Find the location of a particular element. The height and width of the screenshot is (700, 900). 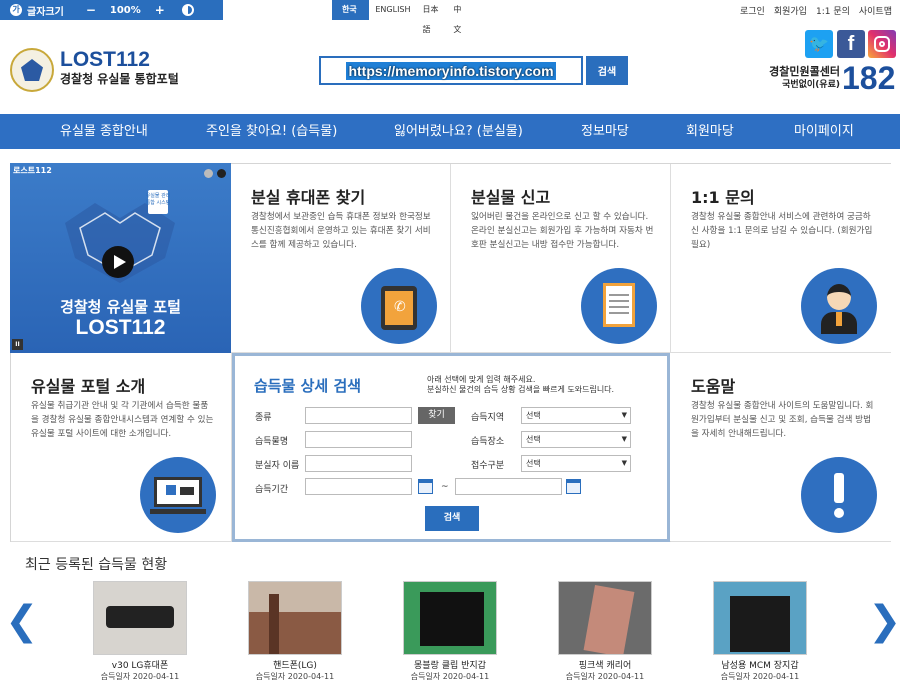

call-center-info: 경찰민원콜센터 국번없이(유료) is located at coordinates (804, 78).